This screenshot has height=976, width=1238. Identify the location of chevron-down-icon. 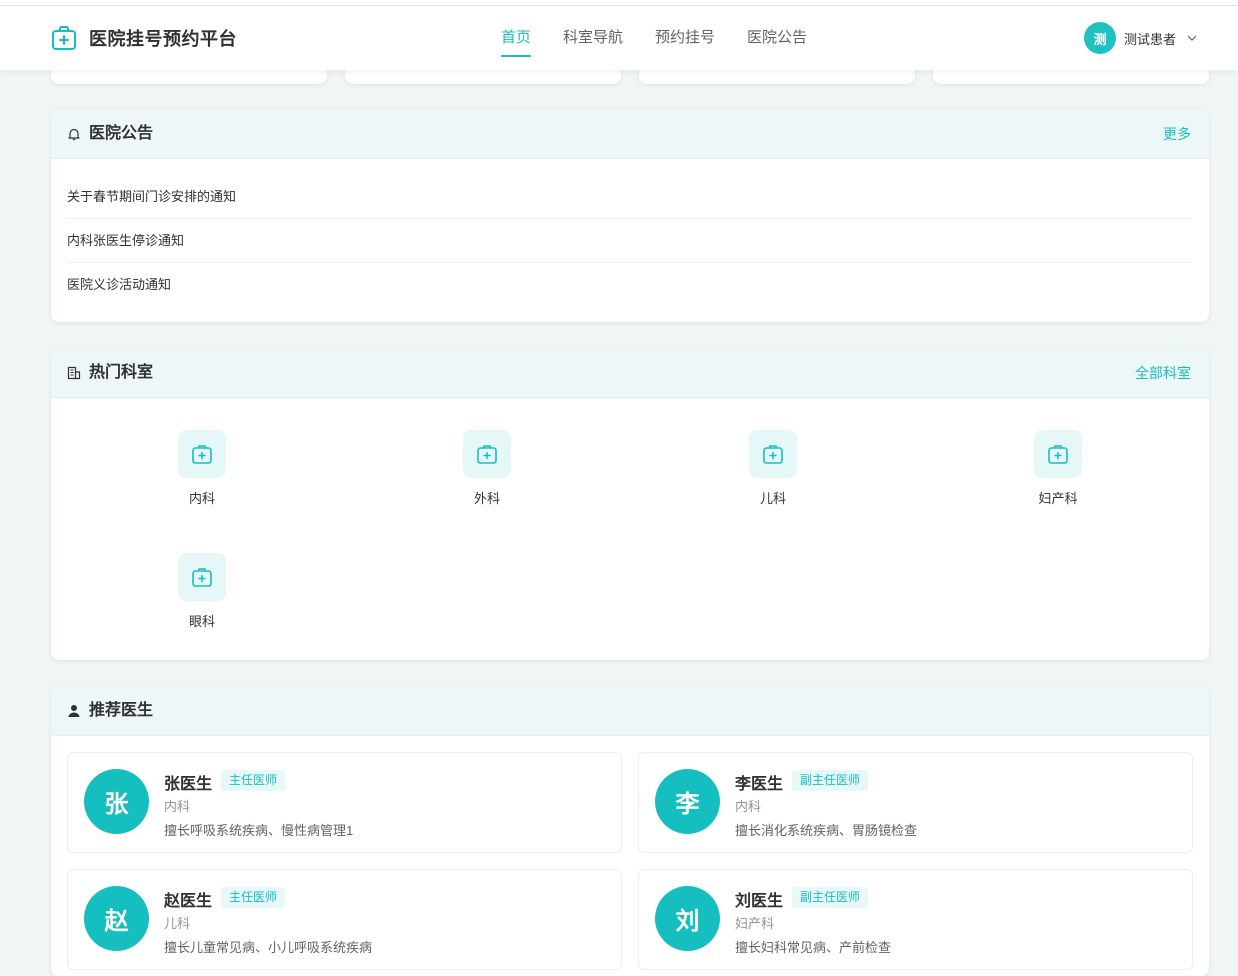
(1192, 38).